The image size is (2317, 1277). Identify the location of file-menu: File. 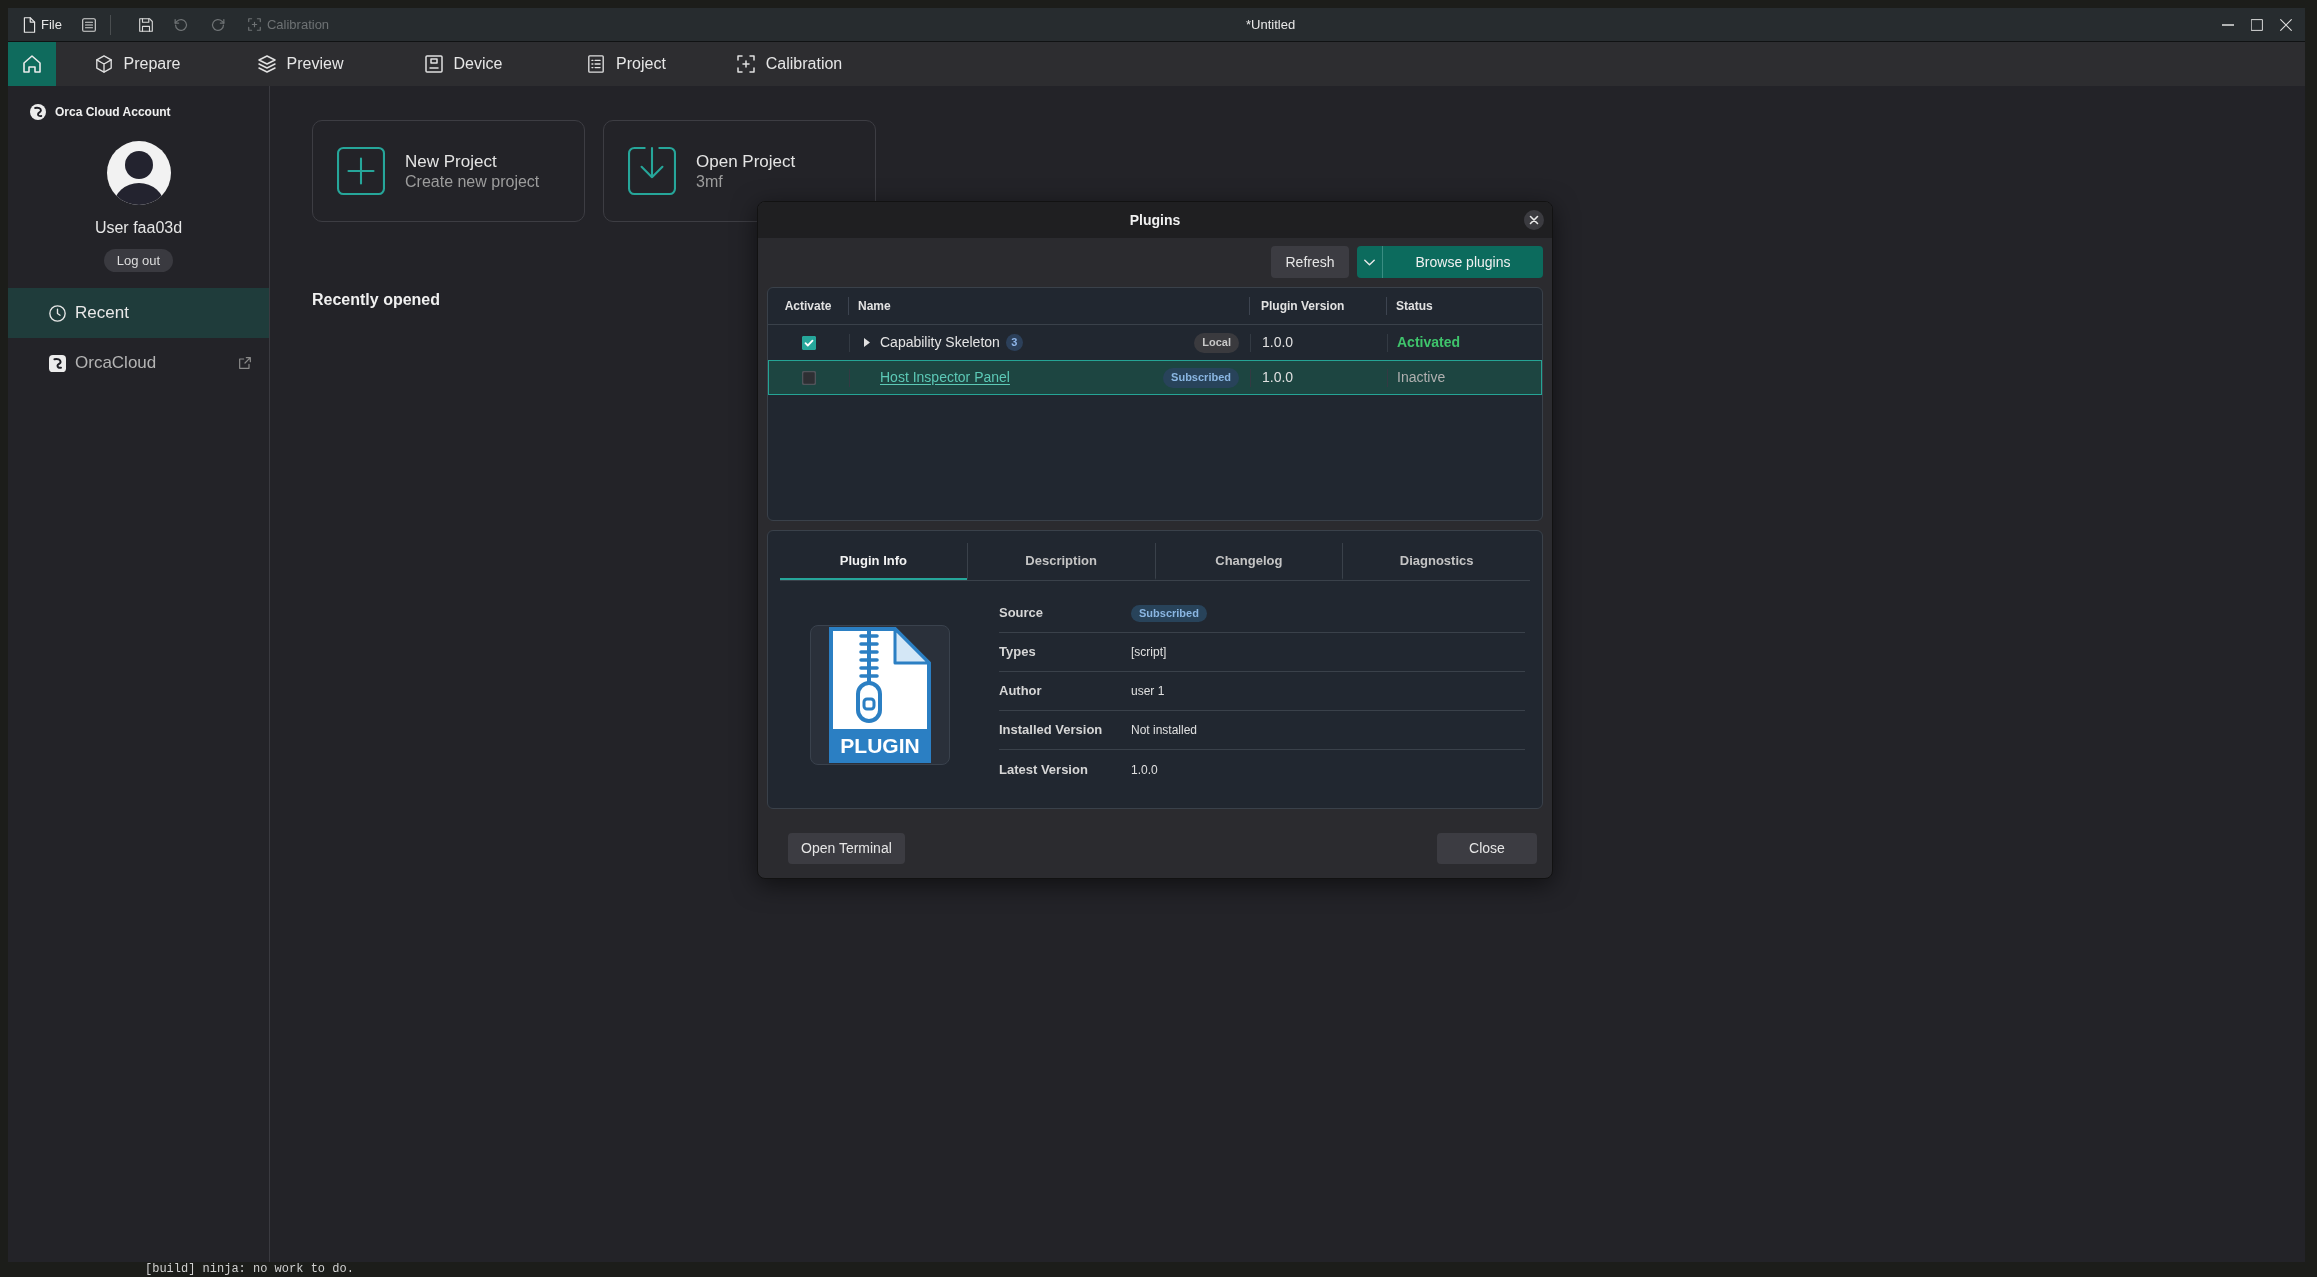
(42, 24).